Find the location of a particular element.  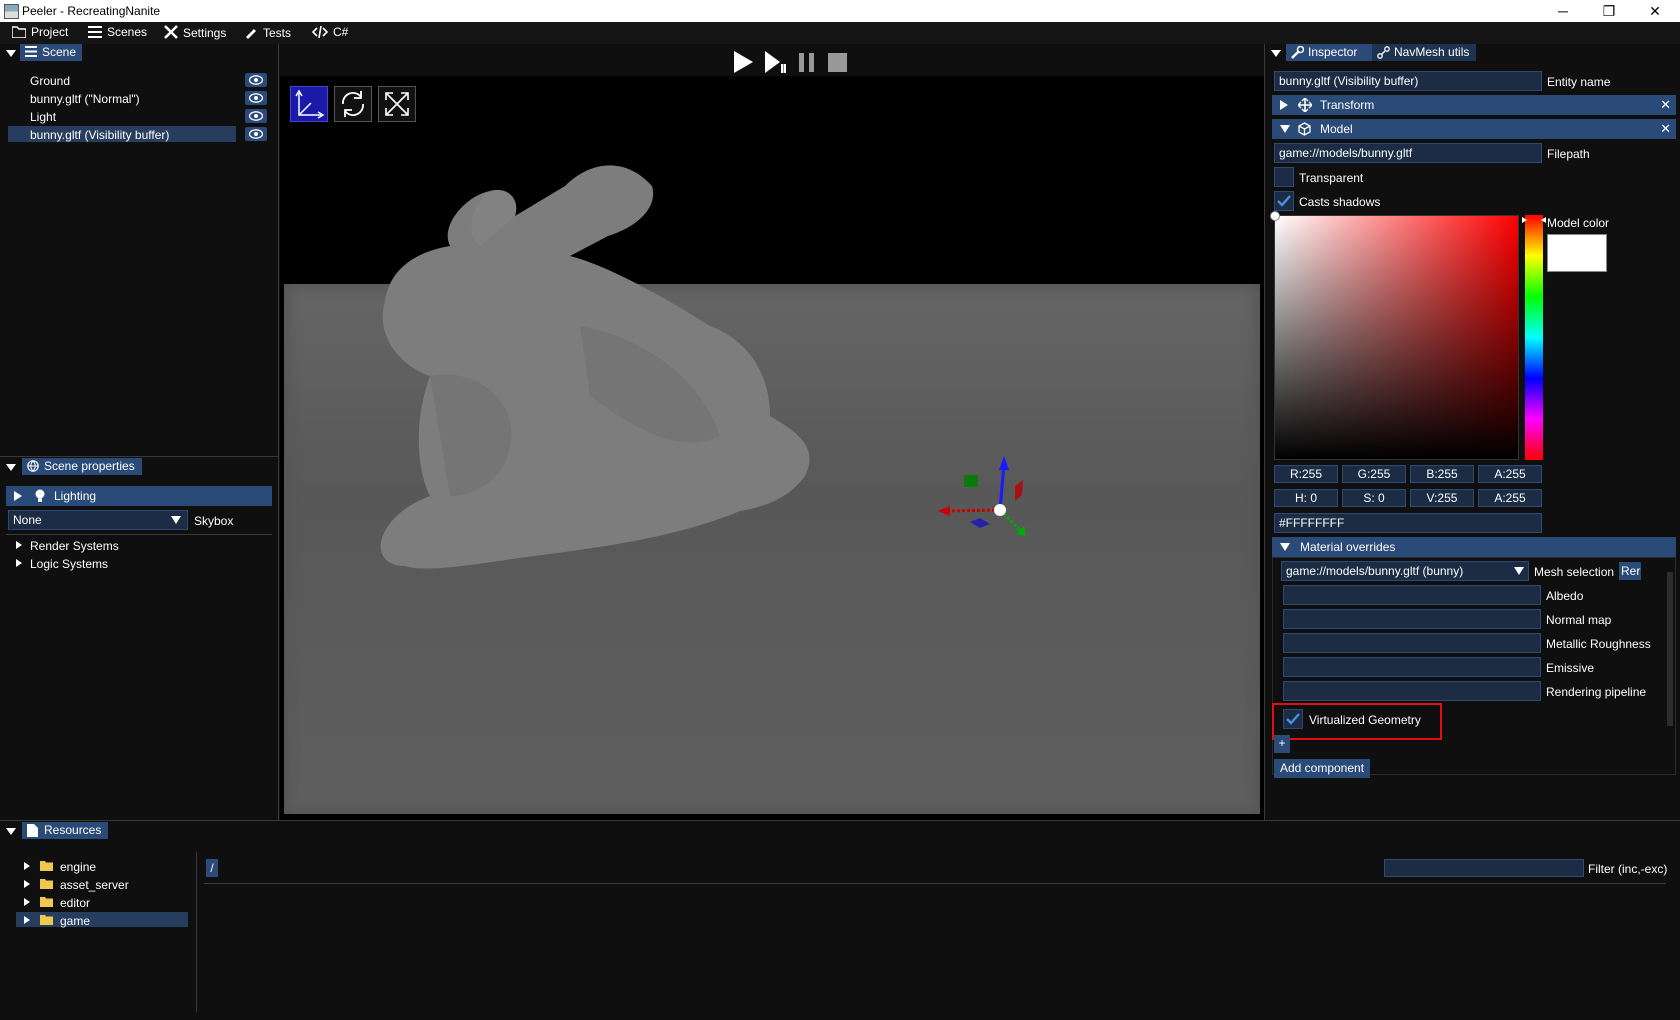

menu-tests: Tests is located at coordinates (267, 32).